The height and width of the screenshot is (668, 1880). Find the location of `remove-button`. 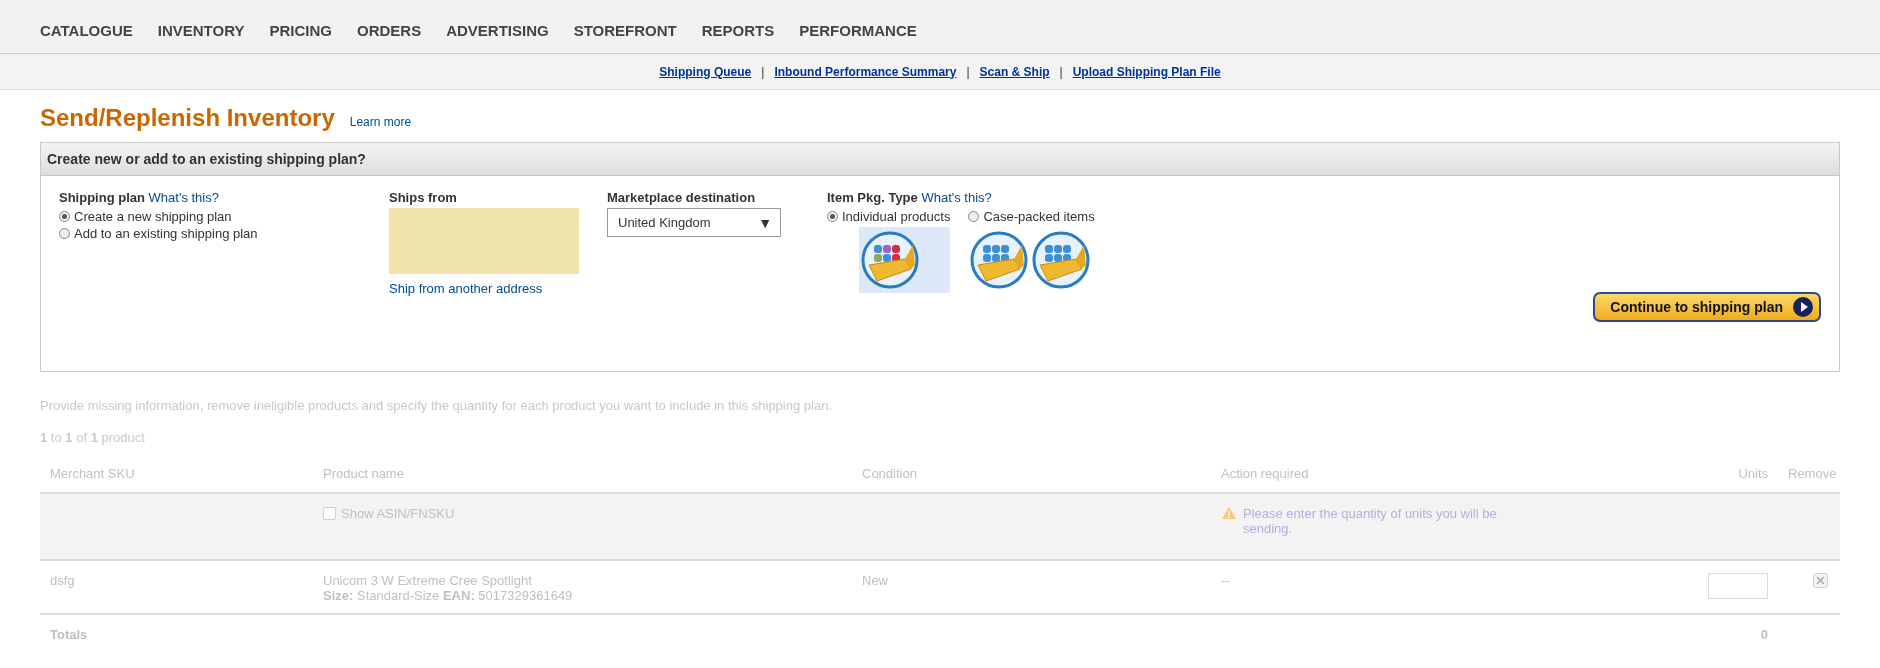

remove-button is located at coordinates (1820, 580).